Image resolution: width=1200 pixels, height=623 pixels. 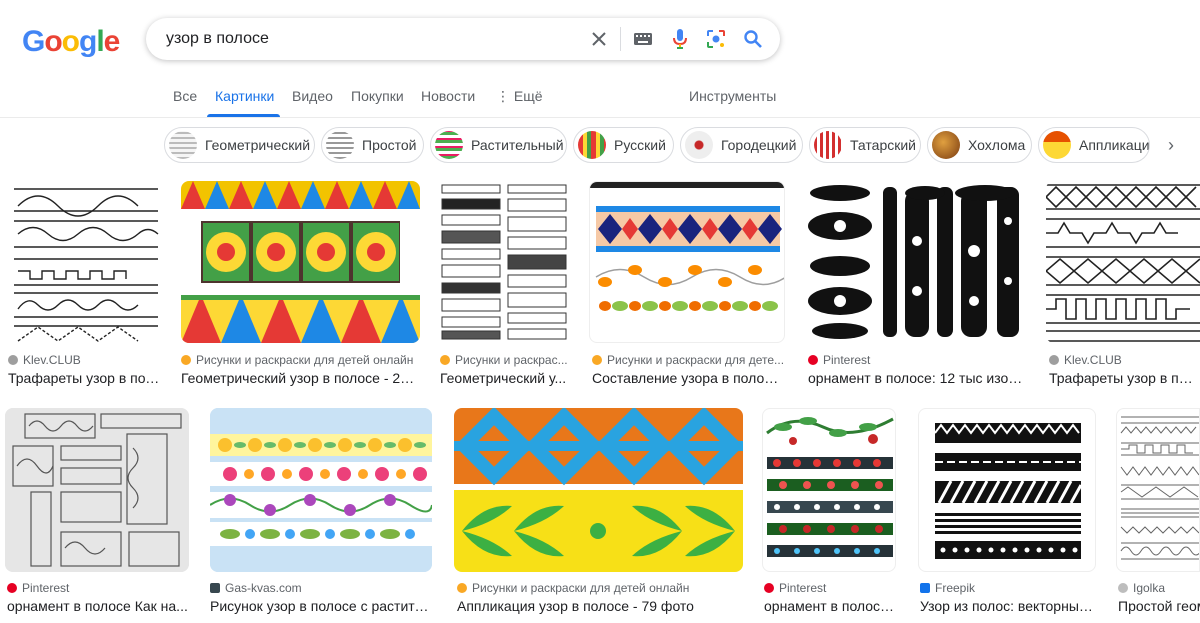 What do you see at coordinates (600, 117) in the screenshot?
I see `header-divider` at bounding box center [600, 117].